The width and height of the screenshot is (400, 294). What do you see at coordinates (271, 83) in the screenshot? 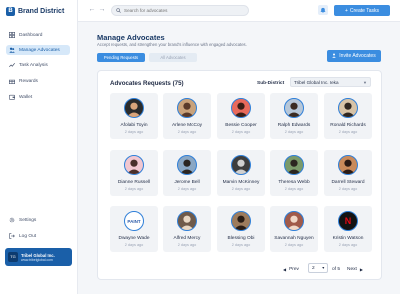
I see `sub-district-label: Sub-District` at bounding box center [271, 83].